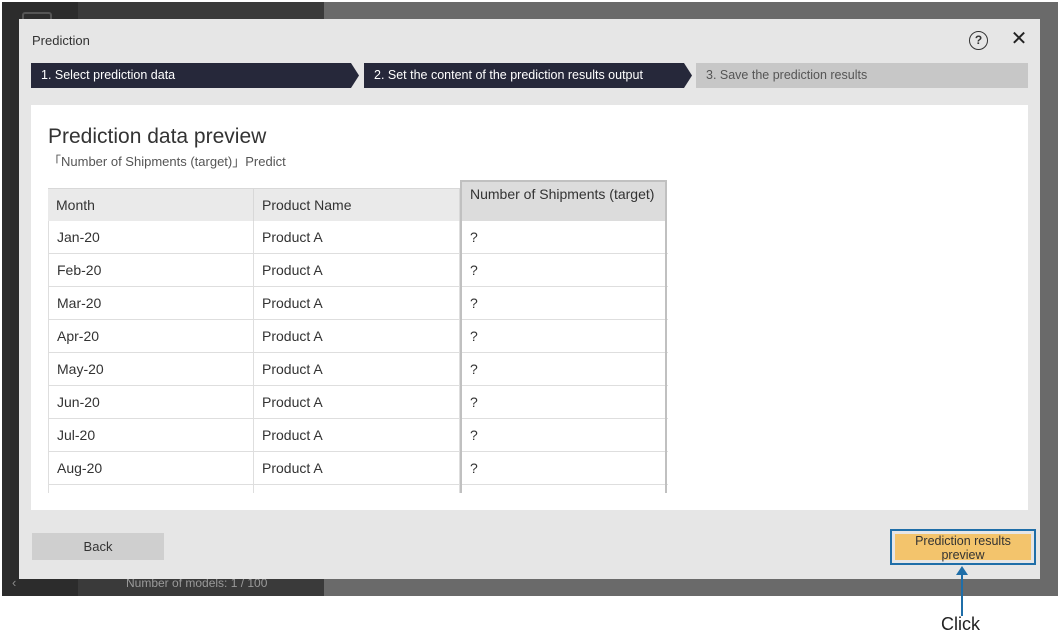 Image resolution: width=1060 pixels, height=634 pixels. I want to click on panel-title: Prediction data preview, so click(157, 136).